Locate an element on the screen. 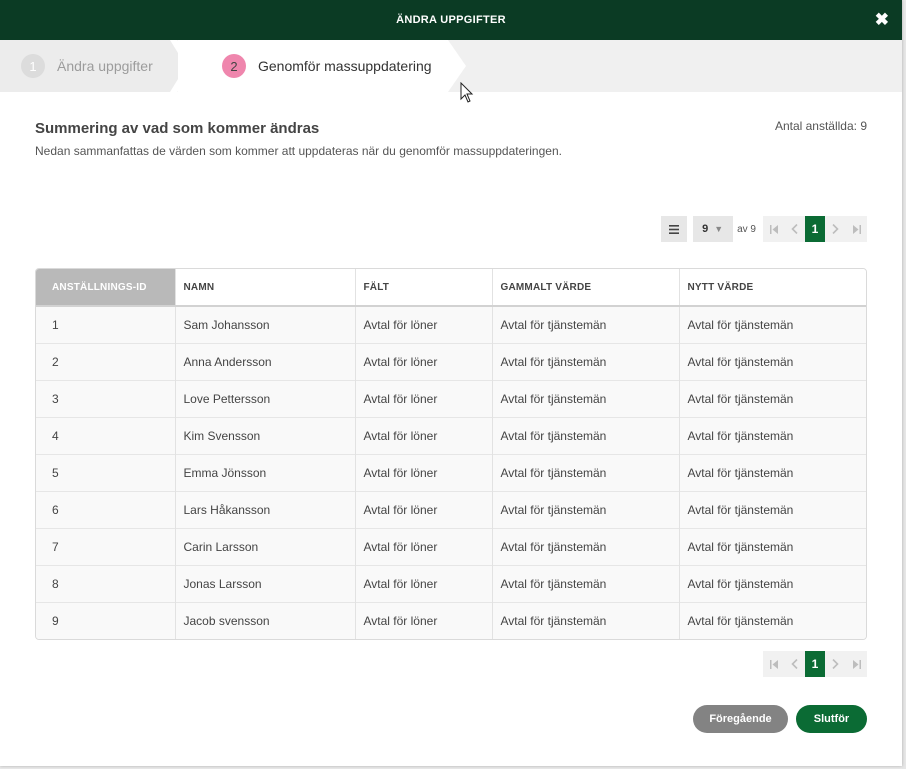 The image size is (906, 769). dialog-title: ÄNDRA UPPGIFTER is located at coordinates (451, 20).